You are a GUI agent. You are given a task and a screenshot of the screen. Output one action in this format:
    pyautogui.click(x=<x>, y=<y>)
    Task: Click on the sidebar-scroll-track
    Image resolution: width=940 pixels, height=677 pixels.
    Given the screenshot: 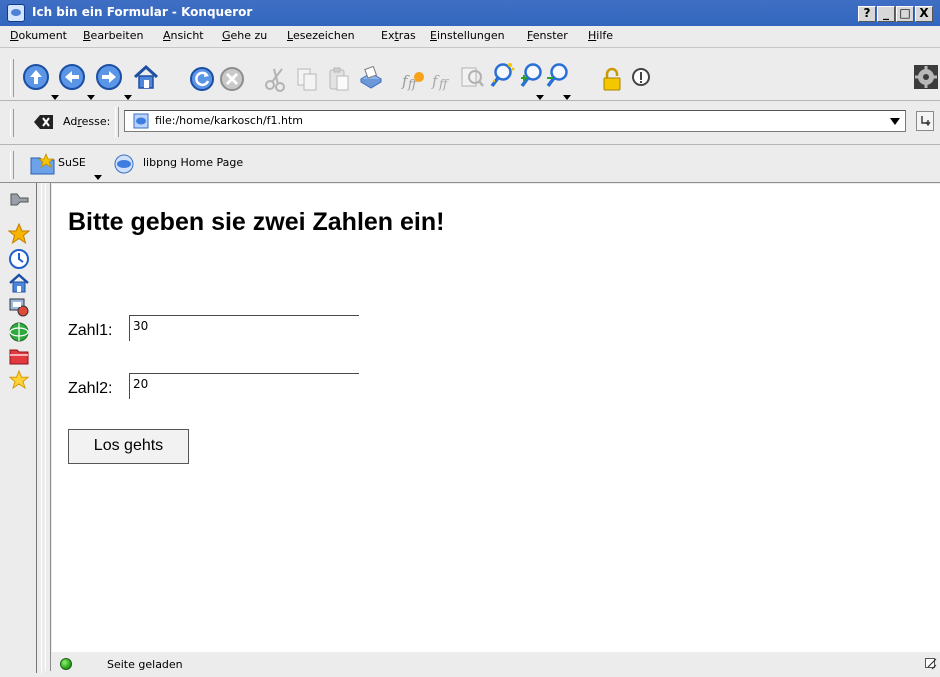 What is the action you would take?
    pyautogui.click(x=39, y=428)
    